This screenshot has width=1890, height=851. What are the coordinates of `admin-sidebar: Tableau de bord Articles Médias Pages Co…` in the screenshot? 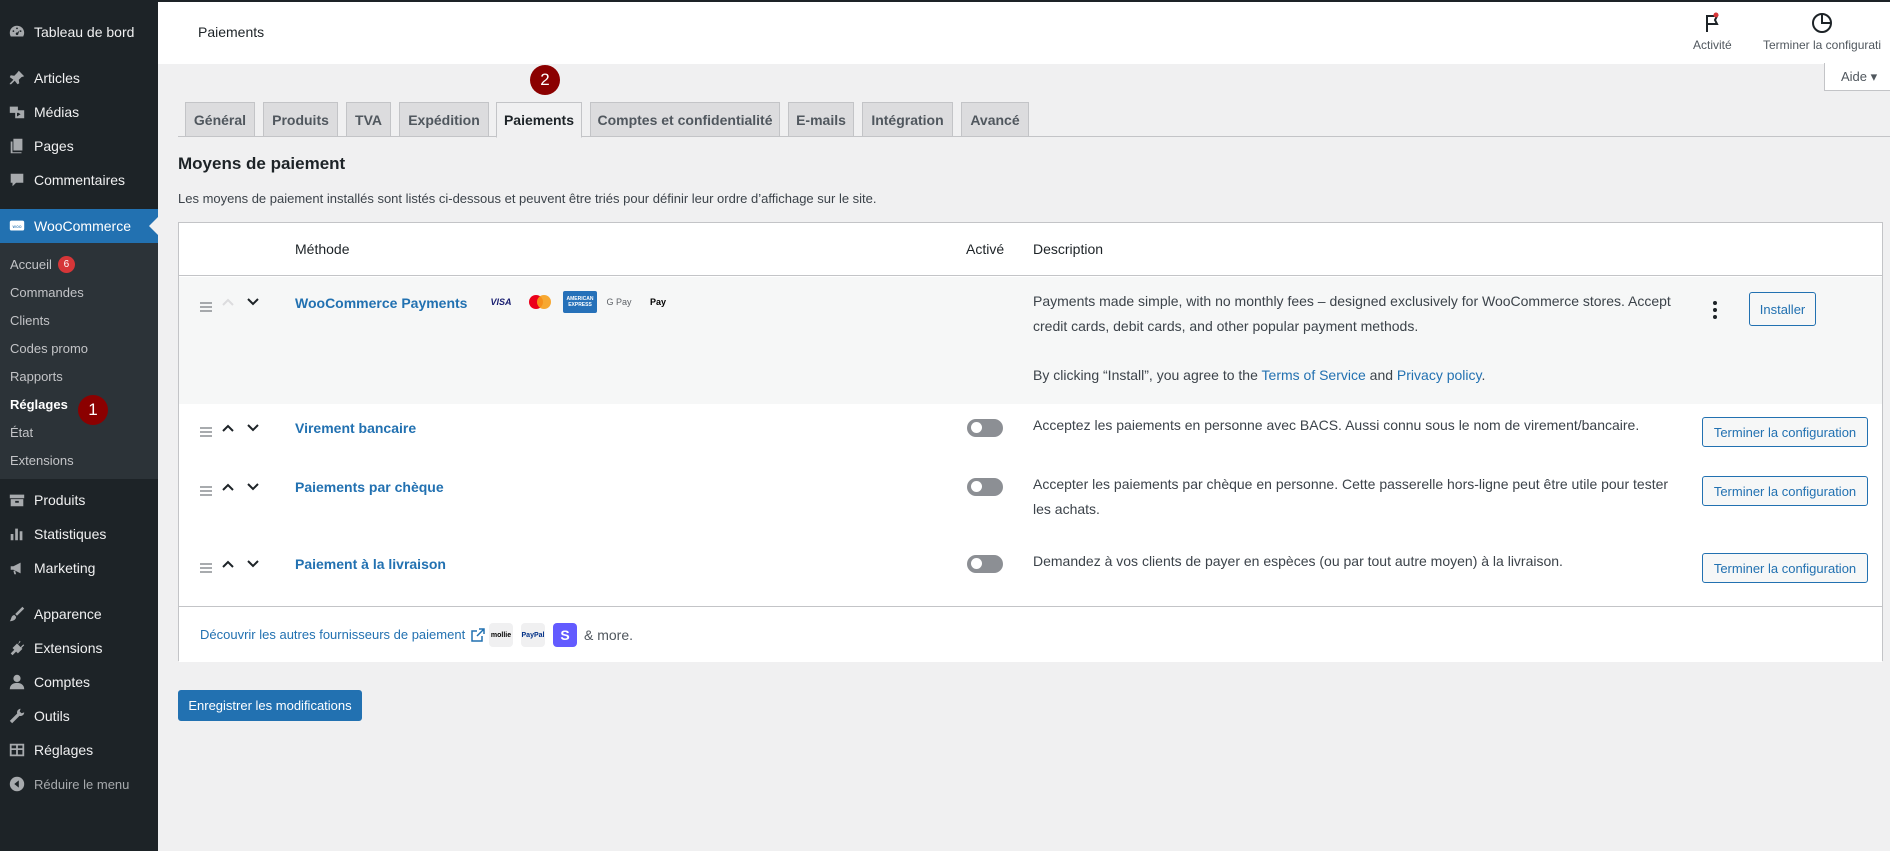 It's located at (79, 426).